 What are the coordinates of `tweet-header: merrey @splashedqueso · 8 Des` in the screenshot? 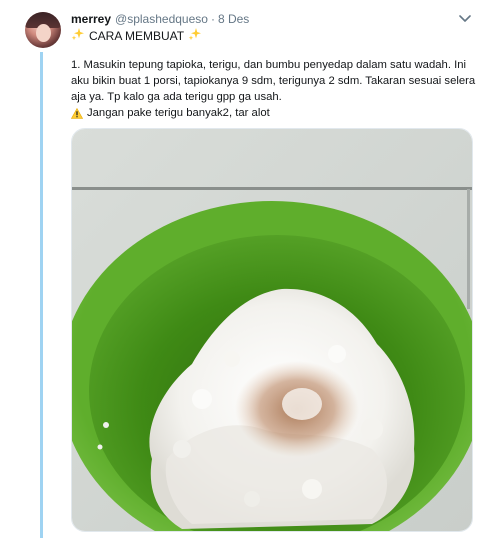 It's located at (160, 19).